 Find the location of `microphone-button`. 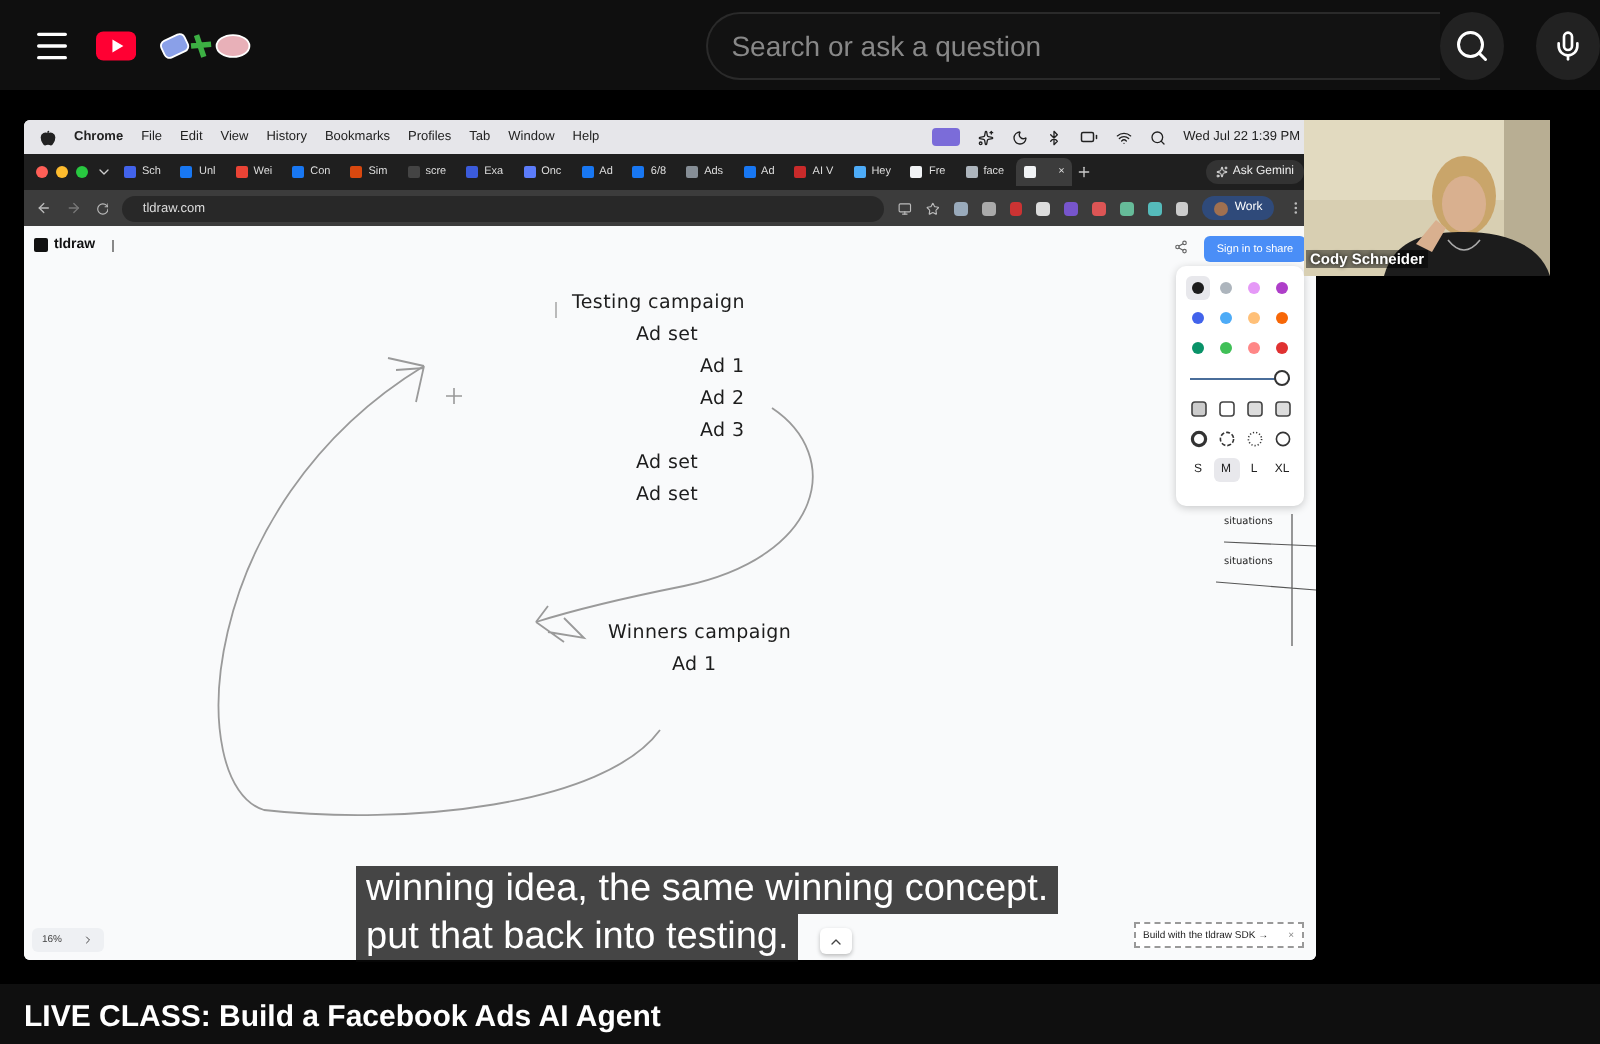

microphone-button is located at coordinates (1567, 45).